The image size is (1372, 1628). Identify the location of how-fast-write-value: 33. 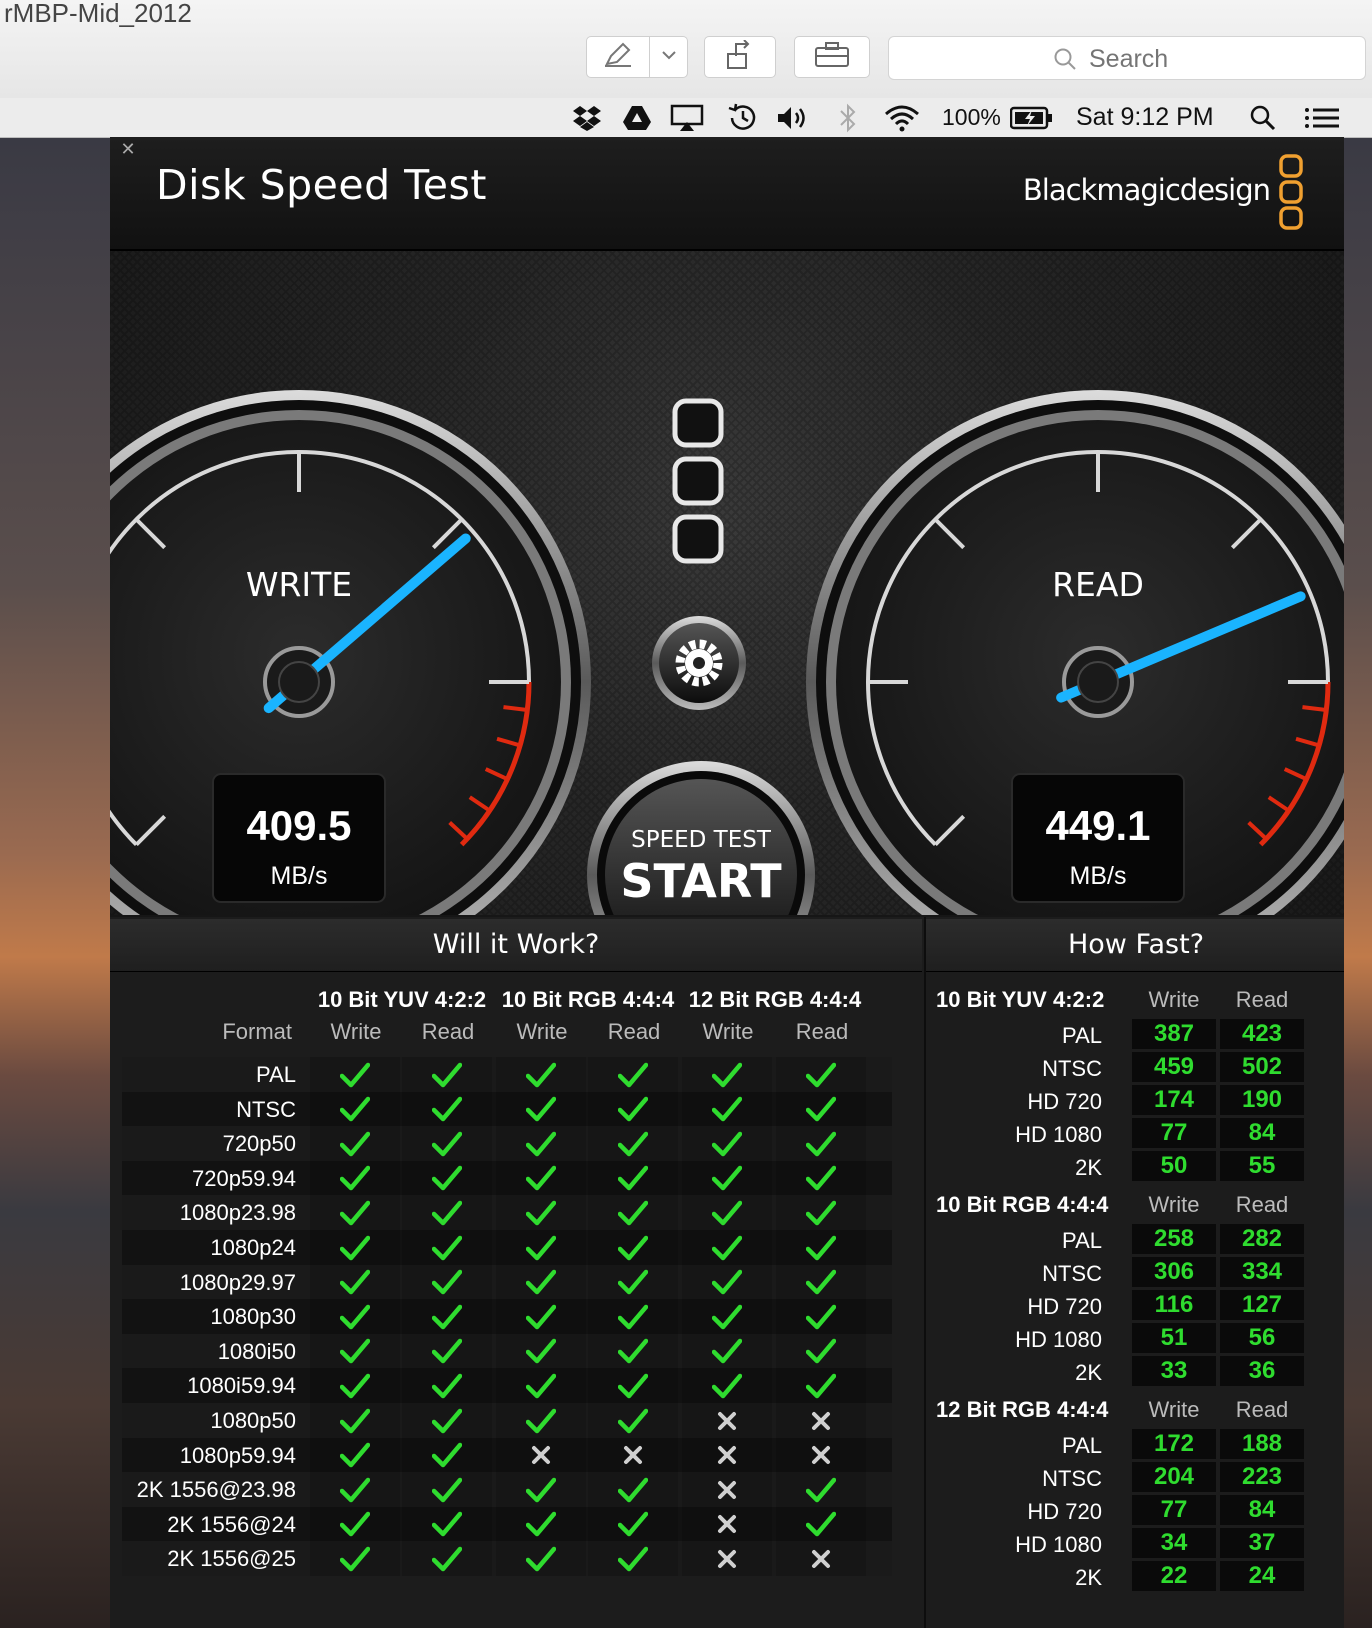
(1174, 1371).